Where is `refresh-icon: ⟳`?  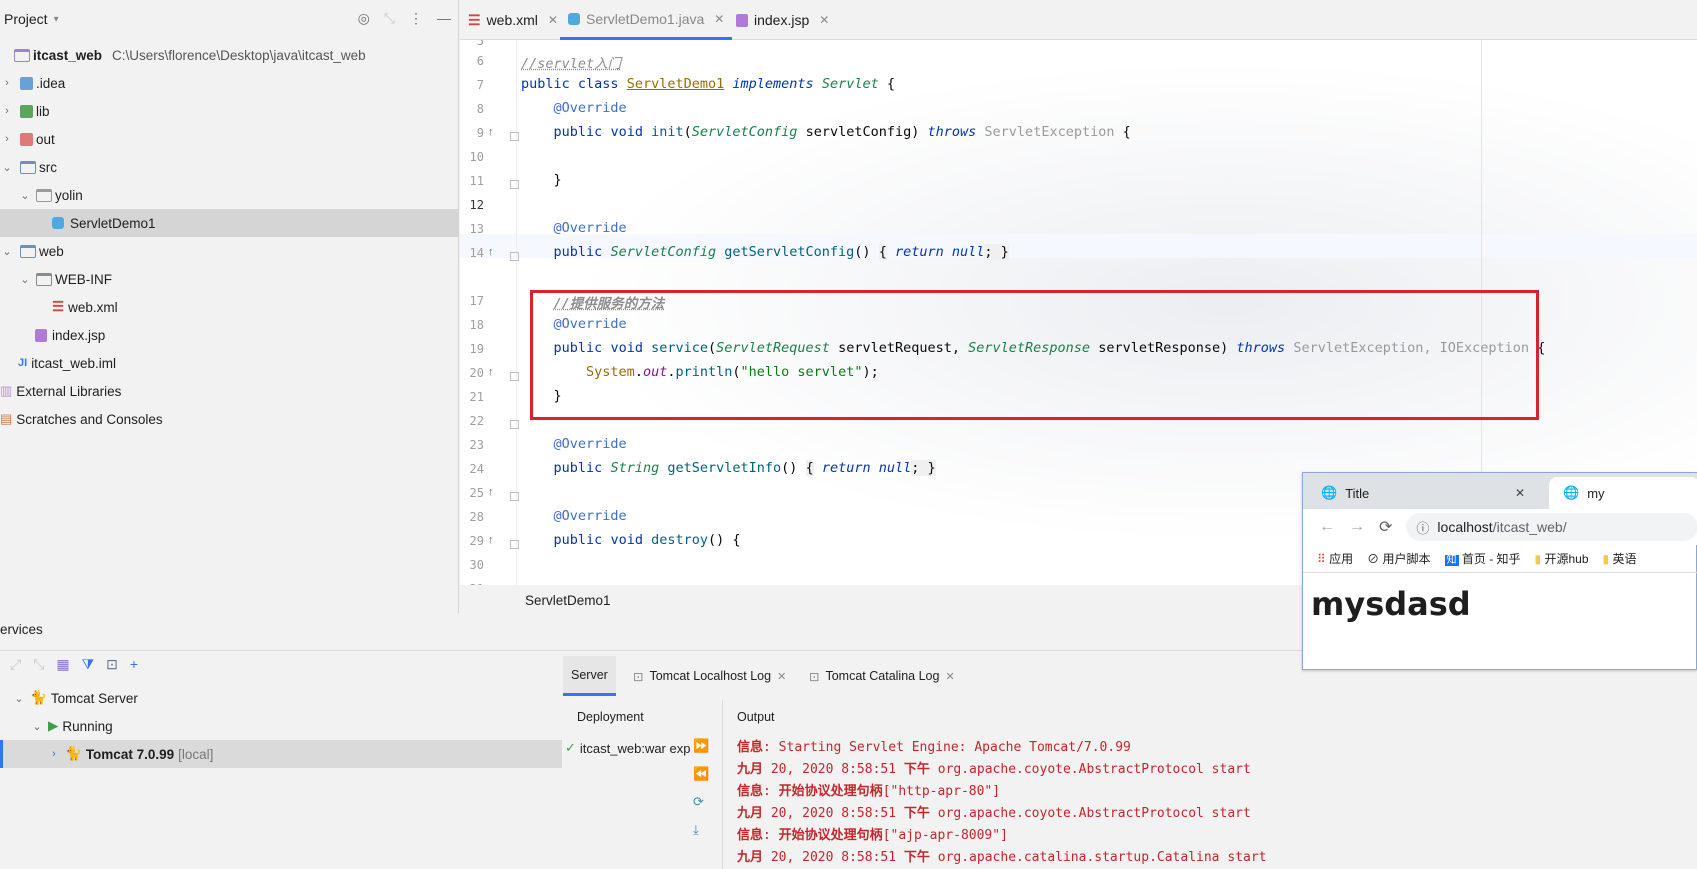
refresh-icon: ⟳ is located at coordinates (701, 802).